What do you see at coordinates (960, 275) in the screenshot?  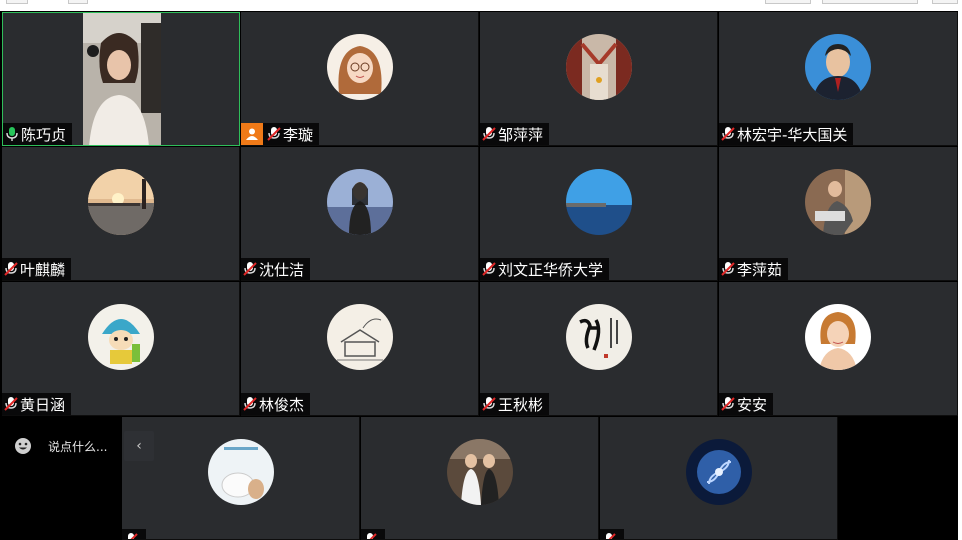 I see `scrollbar` at bounding box center [960, 275].